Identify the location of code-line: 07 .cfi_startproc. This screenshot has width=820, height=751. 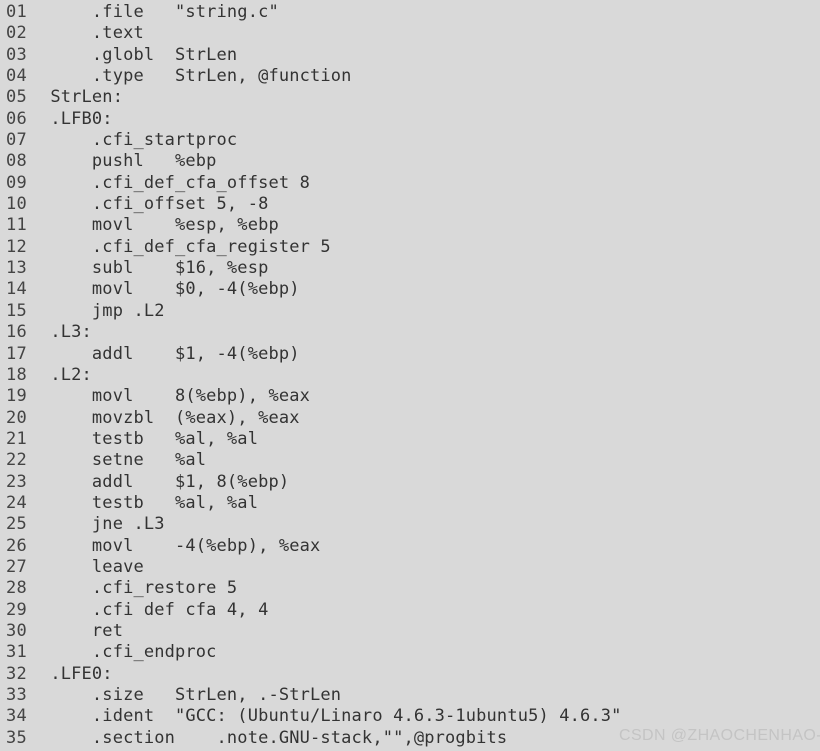
(410, 140).